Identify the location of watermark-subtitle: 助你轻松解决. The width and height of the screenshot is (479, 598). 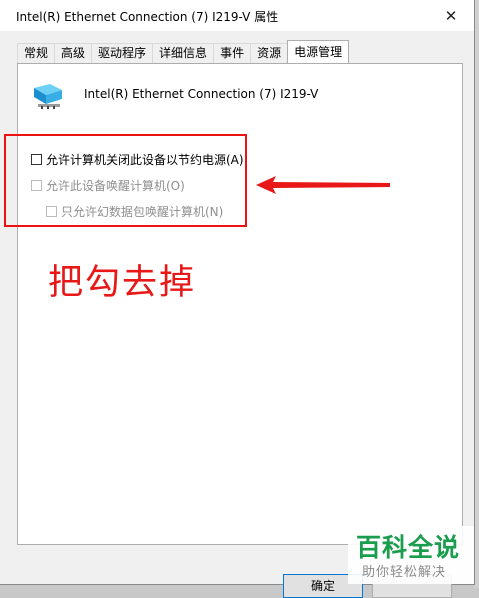
(404, 572).